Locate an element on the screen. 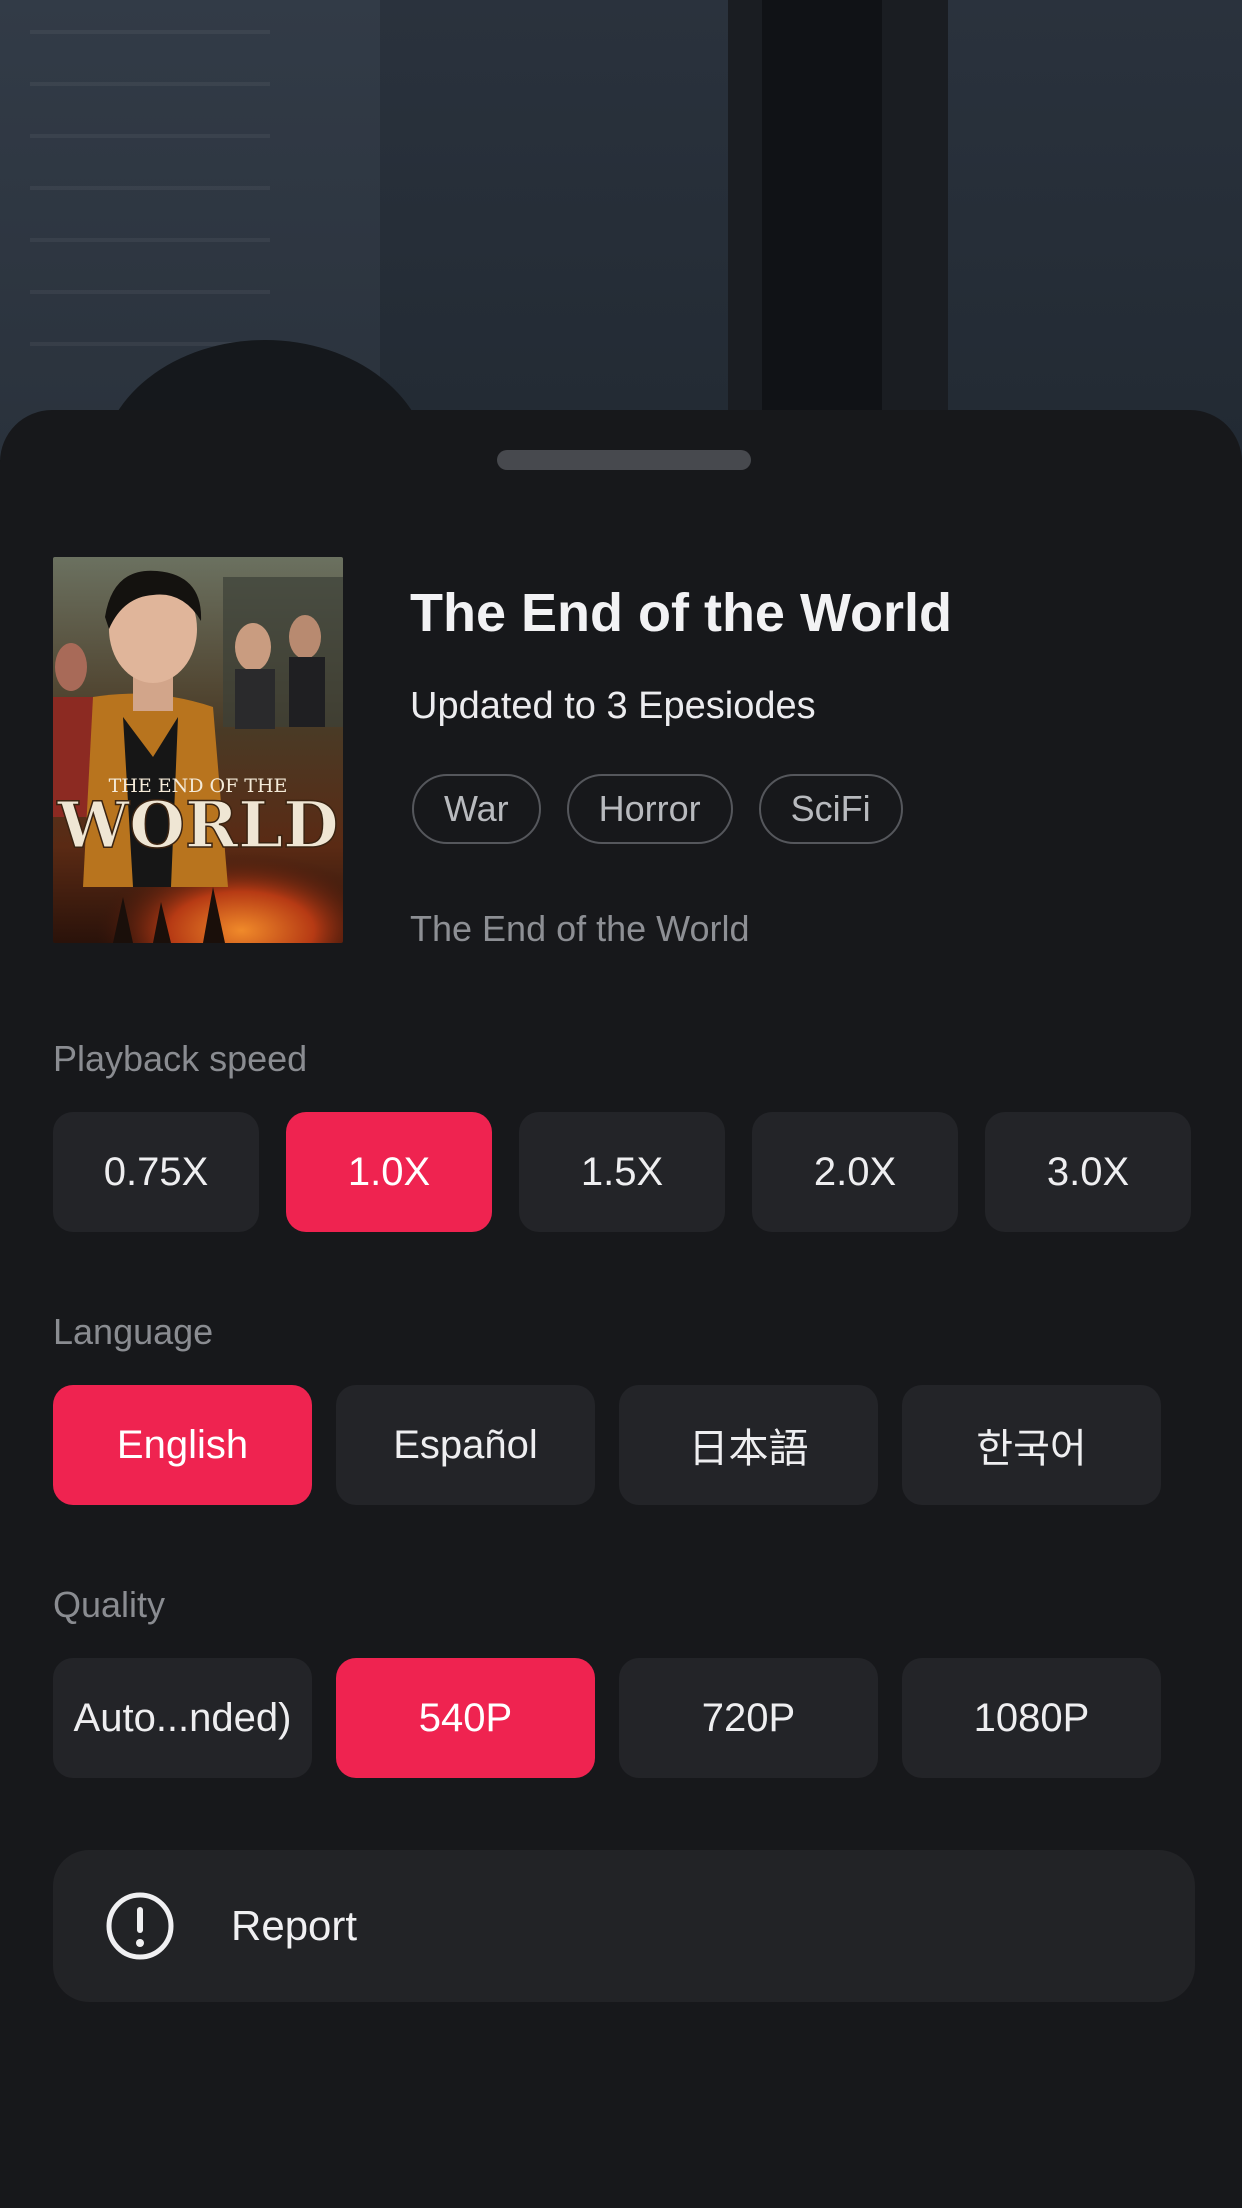 The height and width of the screenshot is (2208, 1242). tag-scifi: SciFi is located at coordinates (830, 809).